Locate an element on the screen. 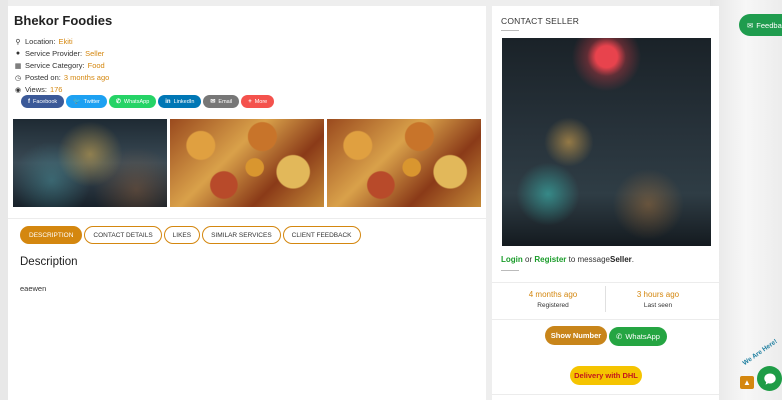  photo-gallery is located at coordinates (247, 163).